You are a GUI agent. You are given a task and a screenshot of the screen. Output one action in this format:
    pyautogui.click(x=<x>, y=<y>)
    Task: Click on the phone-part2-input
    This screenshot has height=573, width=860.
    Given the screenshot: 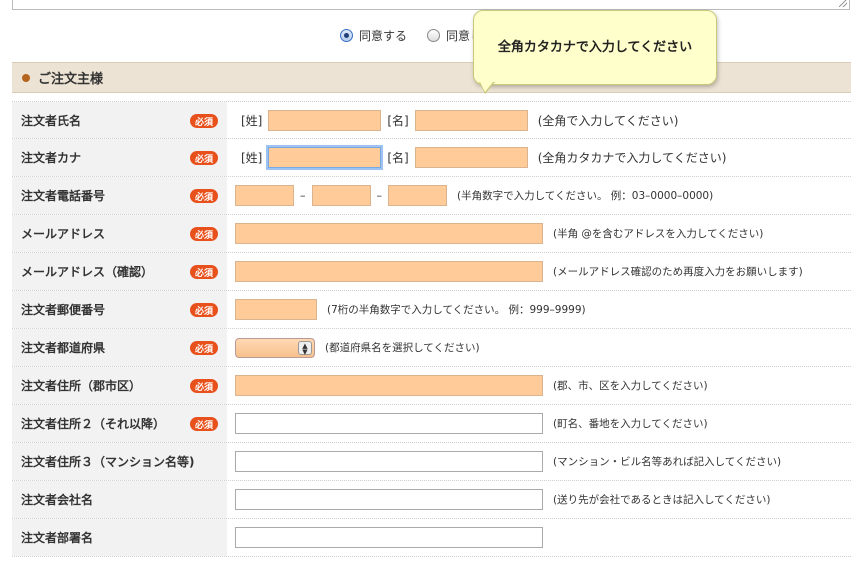 What is the action you would take?
    pyautogui.click(x=341, y=195)
    